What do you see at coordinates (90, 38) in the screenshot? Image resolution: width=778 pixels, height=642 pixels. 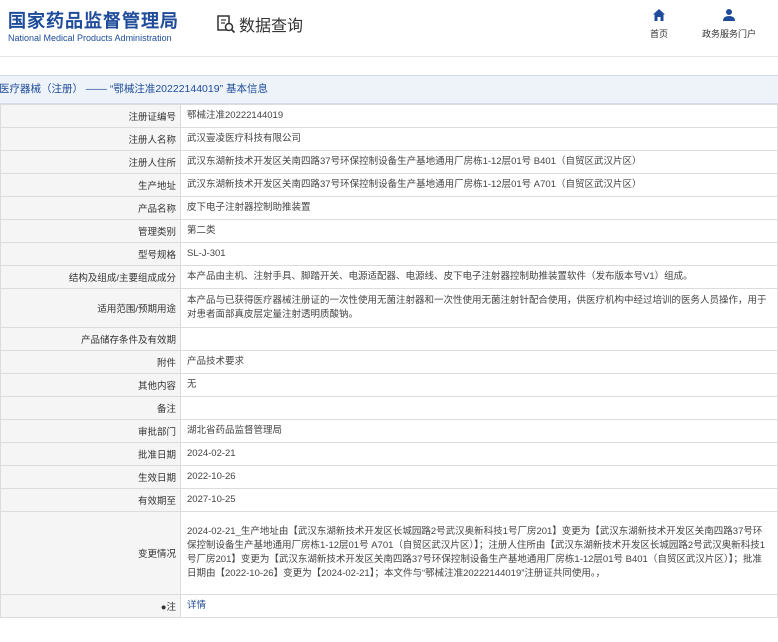 I see `logo-subtitle: National Medical Products Administration` at bounding box center [90, 38].